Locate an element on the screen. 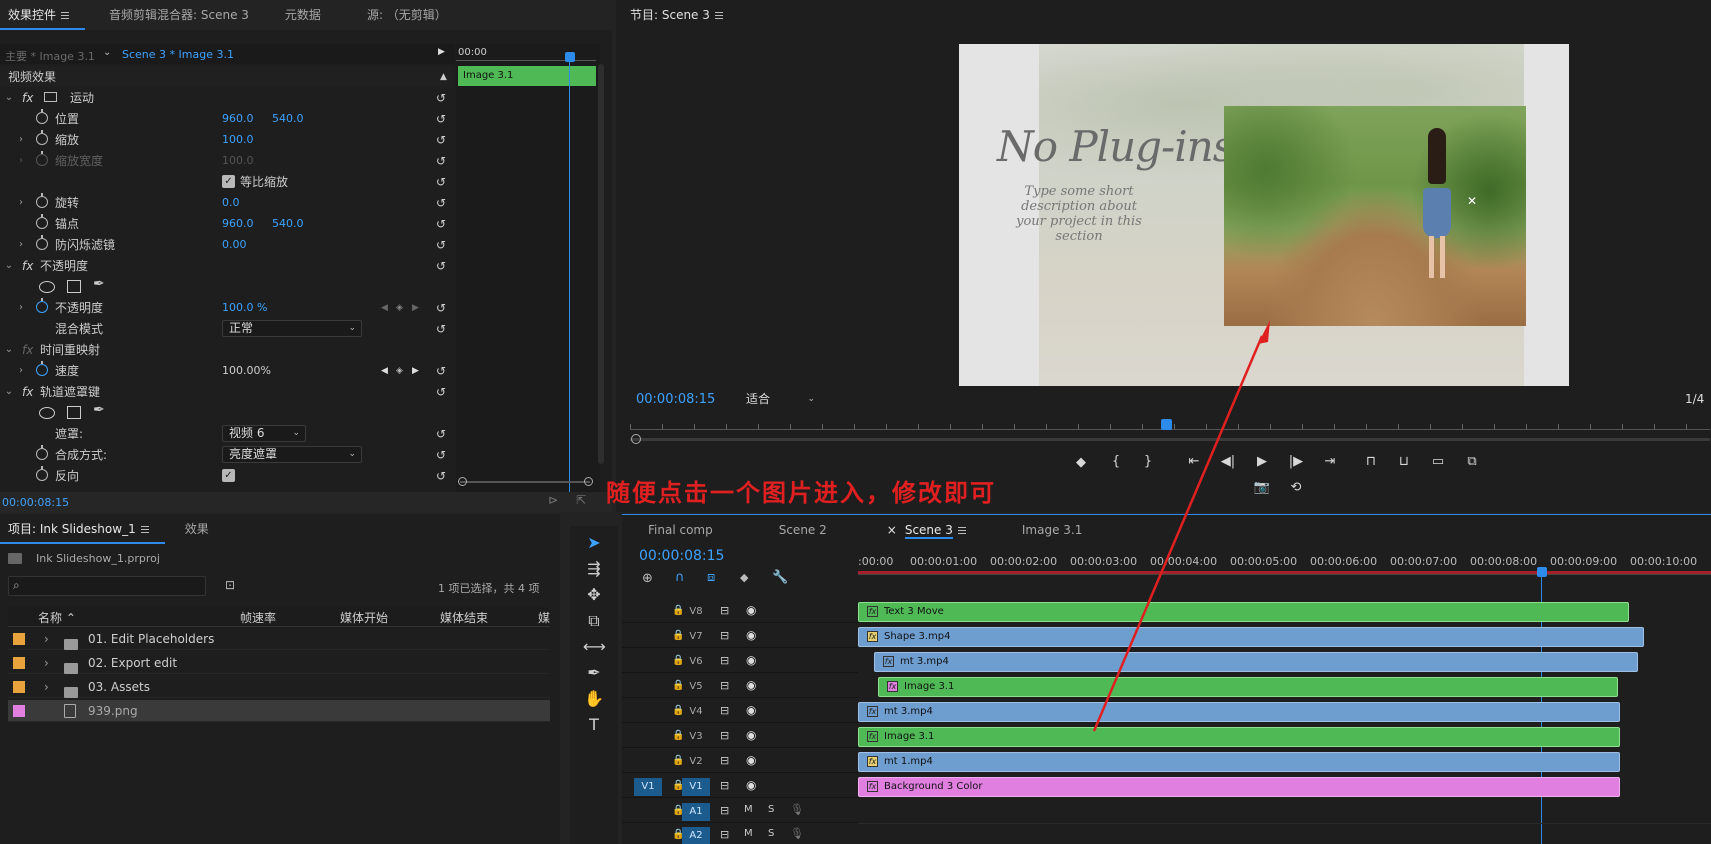  uniform-scale-checkbox: ✓ is located at coordinates (228, 181).